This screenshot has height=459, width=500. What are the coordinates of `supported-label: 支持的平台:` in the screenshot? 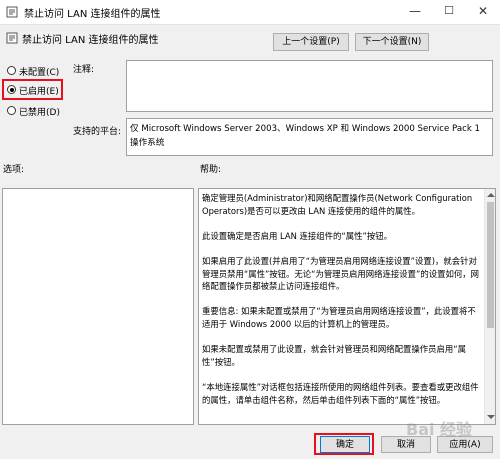 It's located at (97, 132).